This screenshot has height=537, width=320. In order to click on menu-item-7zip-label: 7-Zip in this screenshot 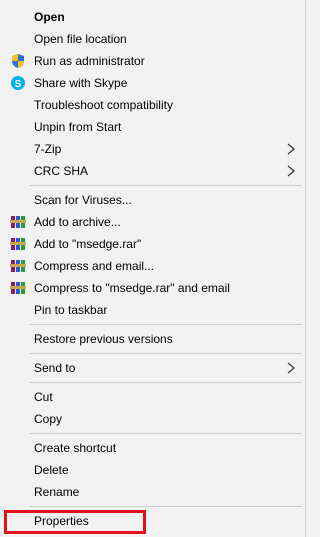, I will do `click(48, 149)`.